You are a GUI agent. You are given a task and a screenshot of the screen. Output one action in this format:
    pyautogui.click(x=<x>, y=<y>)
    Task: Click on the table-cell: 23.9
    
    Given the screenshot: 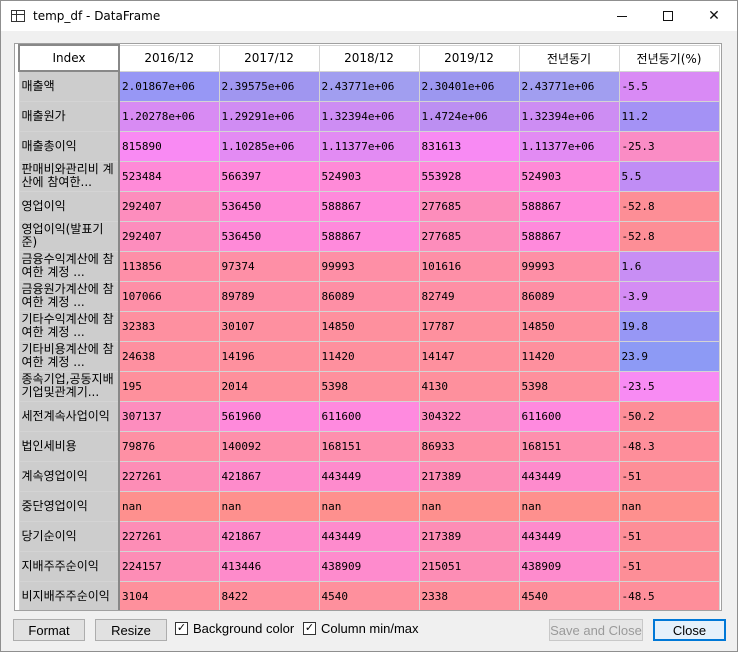 What is the action you would take?
    pyautogui.click(x=669, y=356)
    